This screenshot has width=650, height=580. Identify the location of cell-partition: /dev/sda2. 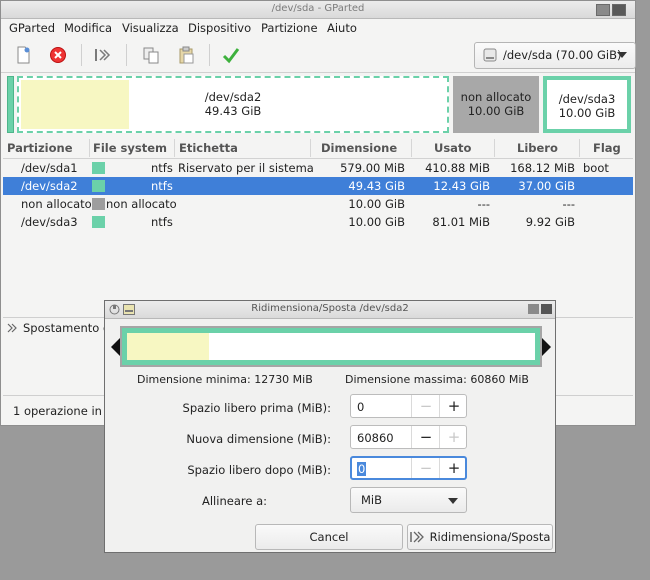
(49, 186).